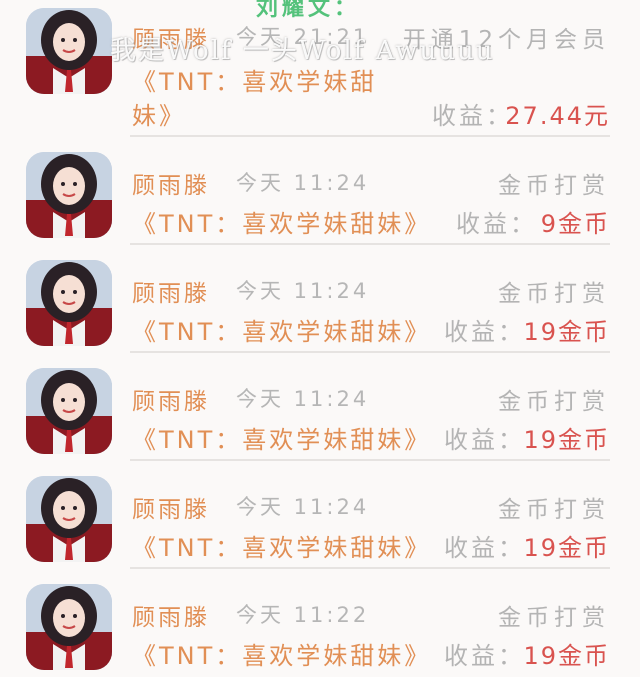  I want to click on record-time: 今天 11:22, so click(303, 615).